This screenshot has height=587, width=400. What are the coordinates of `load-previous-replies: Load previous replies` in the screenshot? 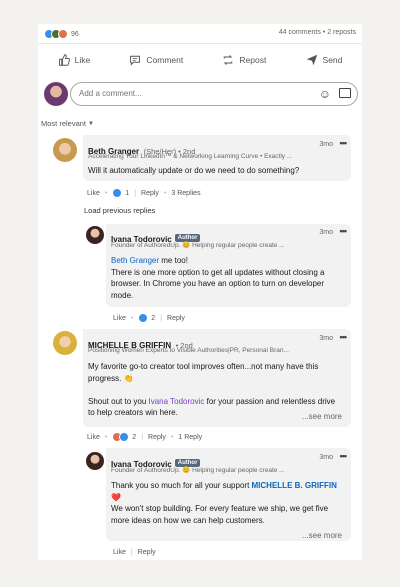 It's located at (119, 210).